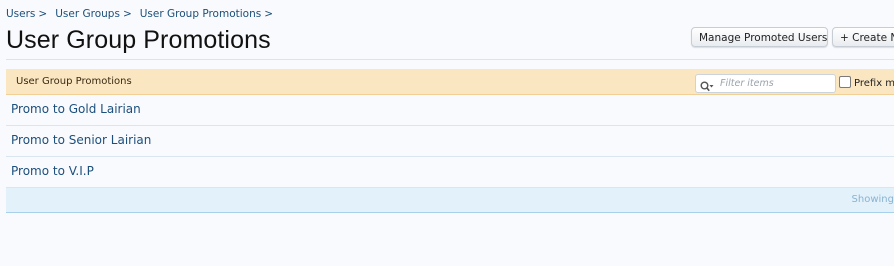  What do you see at coordinates (874, 83) in the screenshot?
I see `prefix-label: Prefix m` at bounding box center [874, 83].